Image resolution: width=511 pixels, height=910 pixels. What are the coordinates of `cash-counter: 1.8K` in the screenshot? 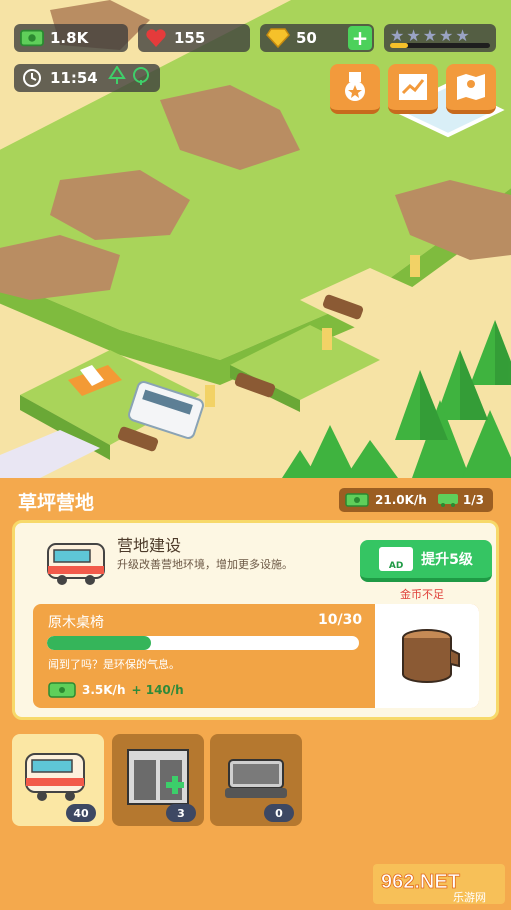 It's located at (71, 38).